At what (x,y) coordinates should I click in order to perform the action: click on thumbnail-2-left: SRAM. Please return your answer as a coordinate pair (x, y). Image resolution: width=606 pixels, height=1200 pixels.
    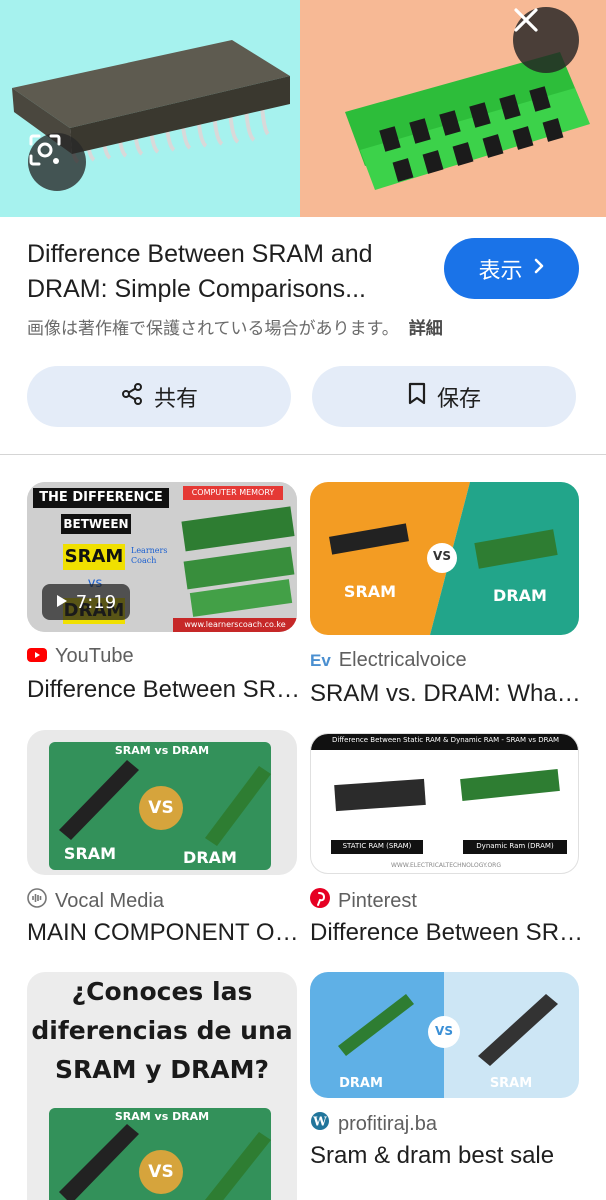
    Looking at the image, I should click on (370, 591).